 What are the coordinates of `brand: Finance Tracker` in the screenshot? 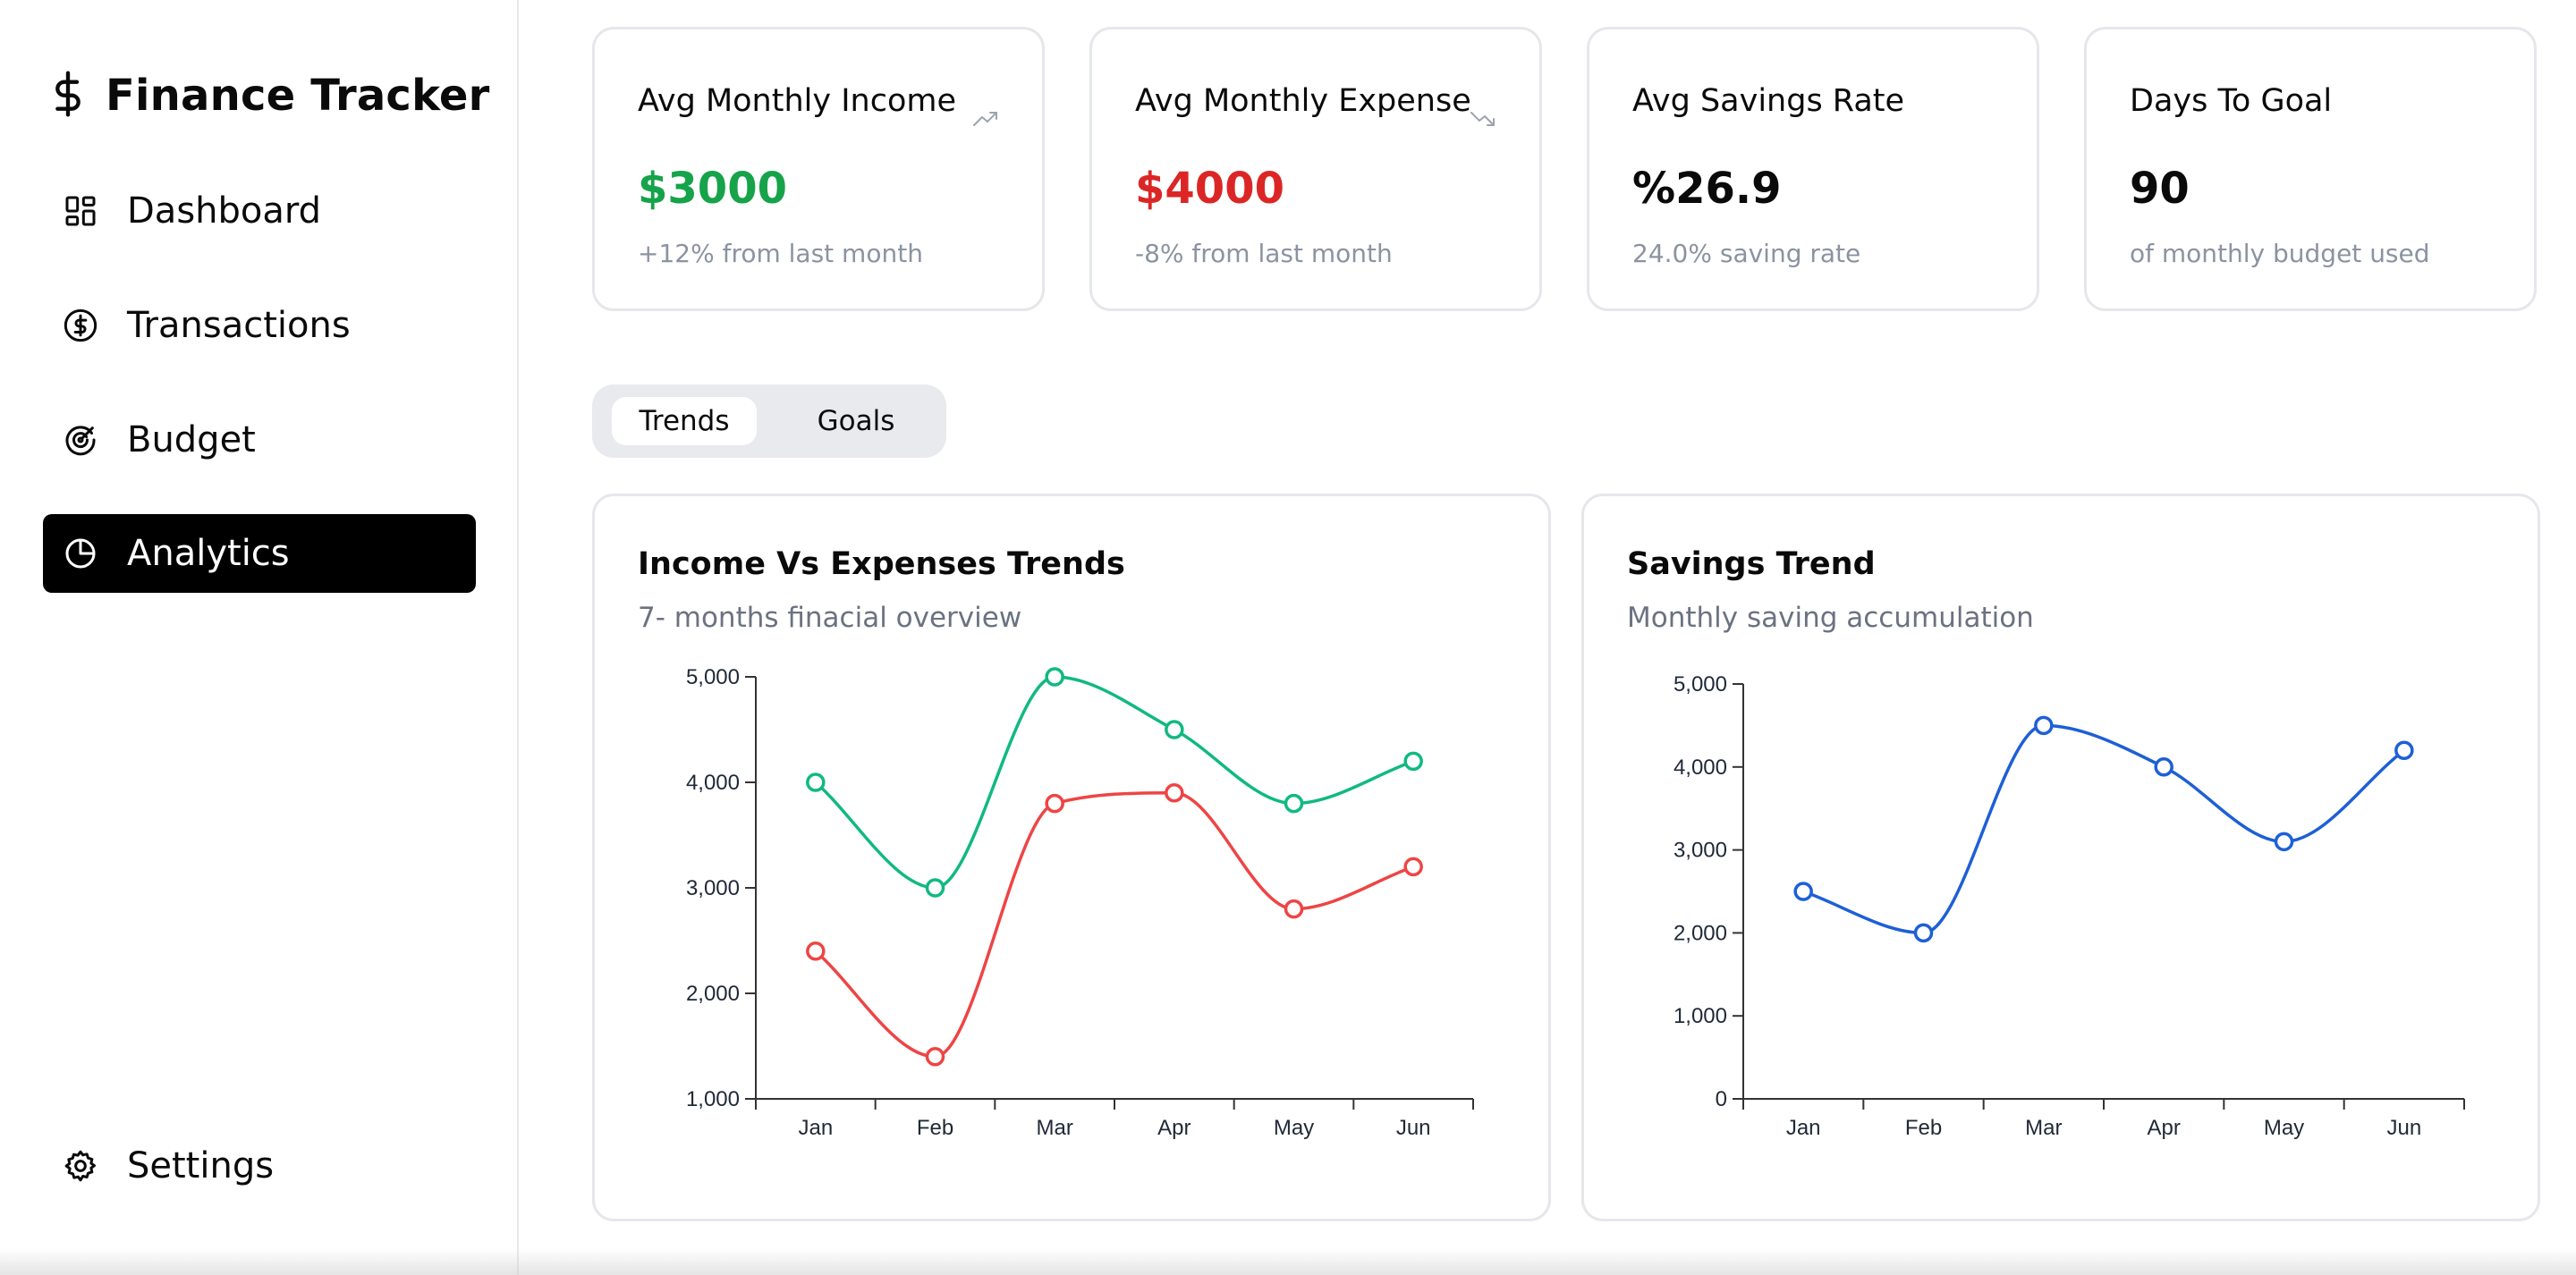 It's located at (270, 96).